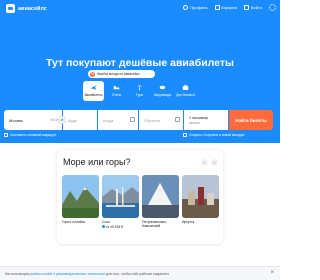 This screenshot has height=280, width=320. I want to click on swap-icon: ⇄, so click(62, 120).